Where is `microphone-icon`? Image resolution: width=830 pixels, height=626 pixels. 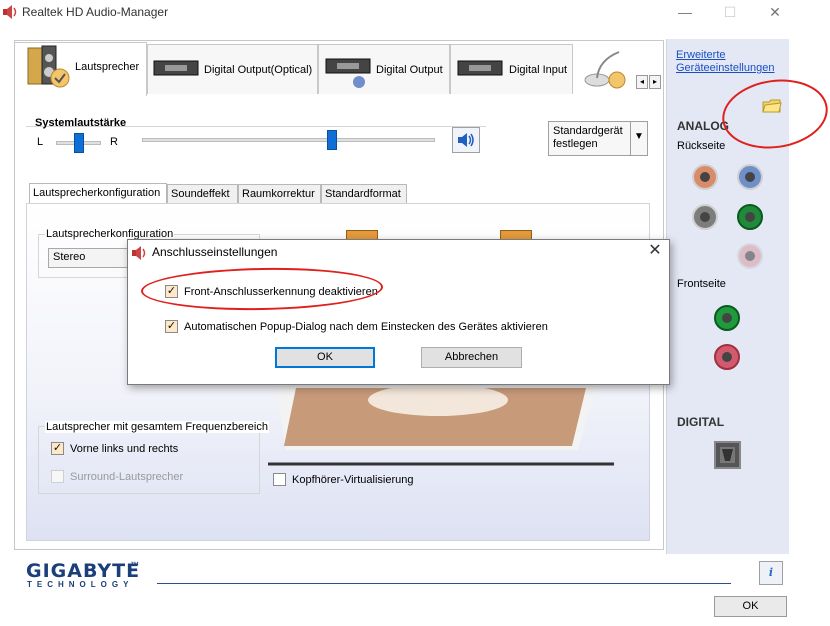 microphone-icon is located at coordinates (606, 69).